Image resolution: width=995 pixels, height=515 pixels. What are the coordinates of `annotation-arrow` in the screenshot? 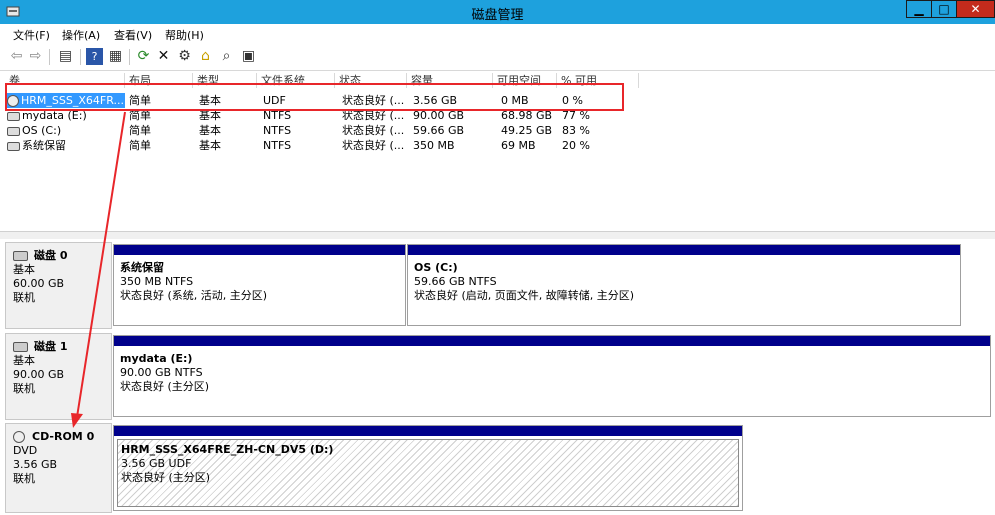 It's located at (98, 269).